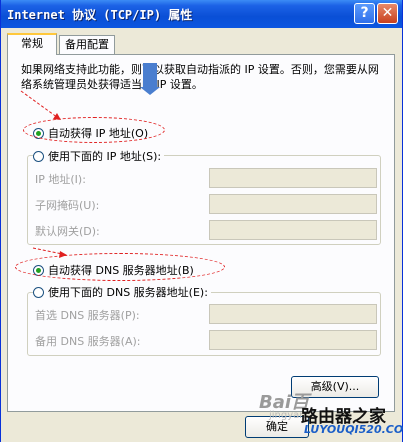 The width and height of the screenshot is (403, 442). What do you see at coordinates (41, 105) in the screenshot?
I see `annotation-arrow-ip` at bounding box center [41, 105].